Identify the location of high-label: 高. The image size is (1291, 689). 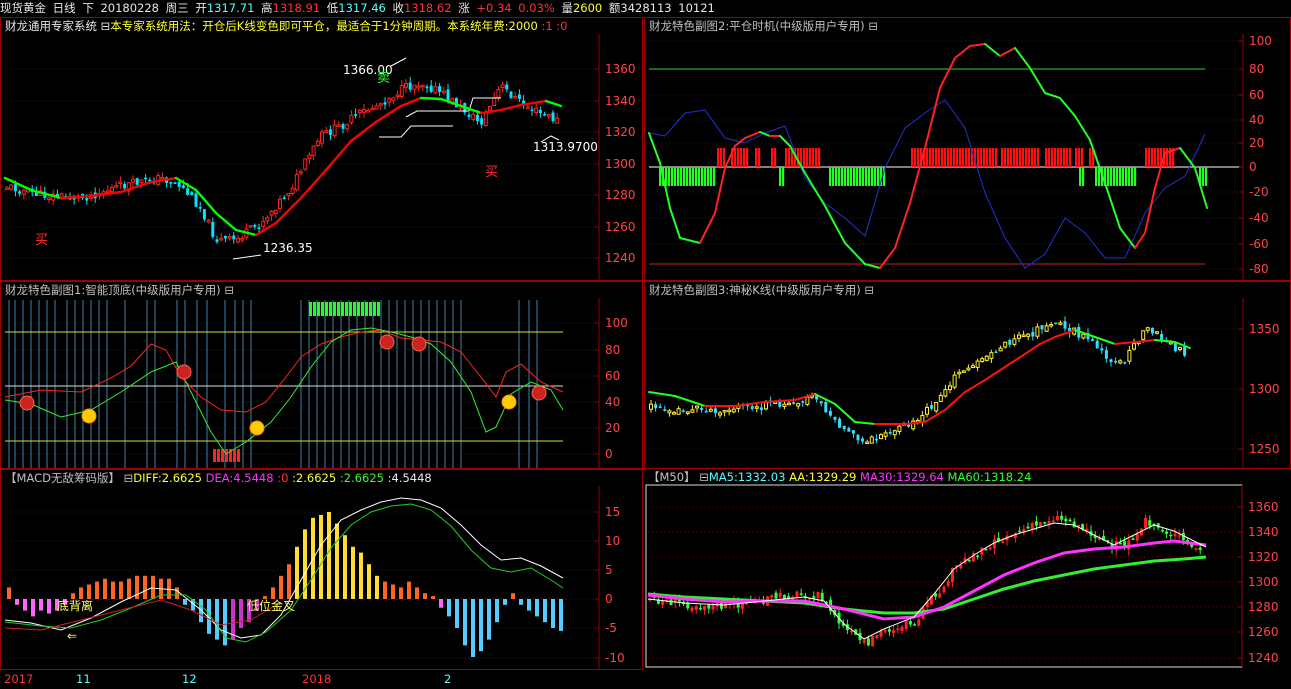
(267, 8).